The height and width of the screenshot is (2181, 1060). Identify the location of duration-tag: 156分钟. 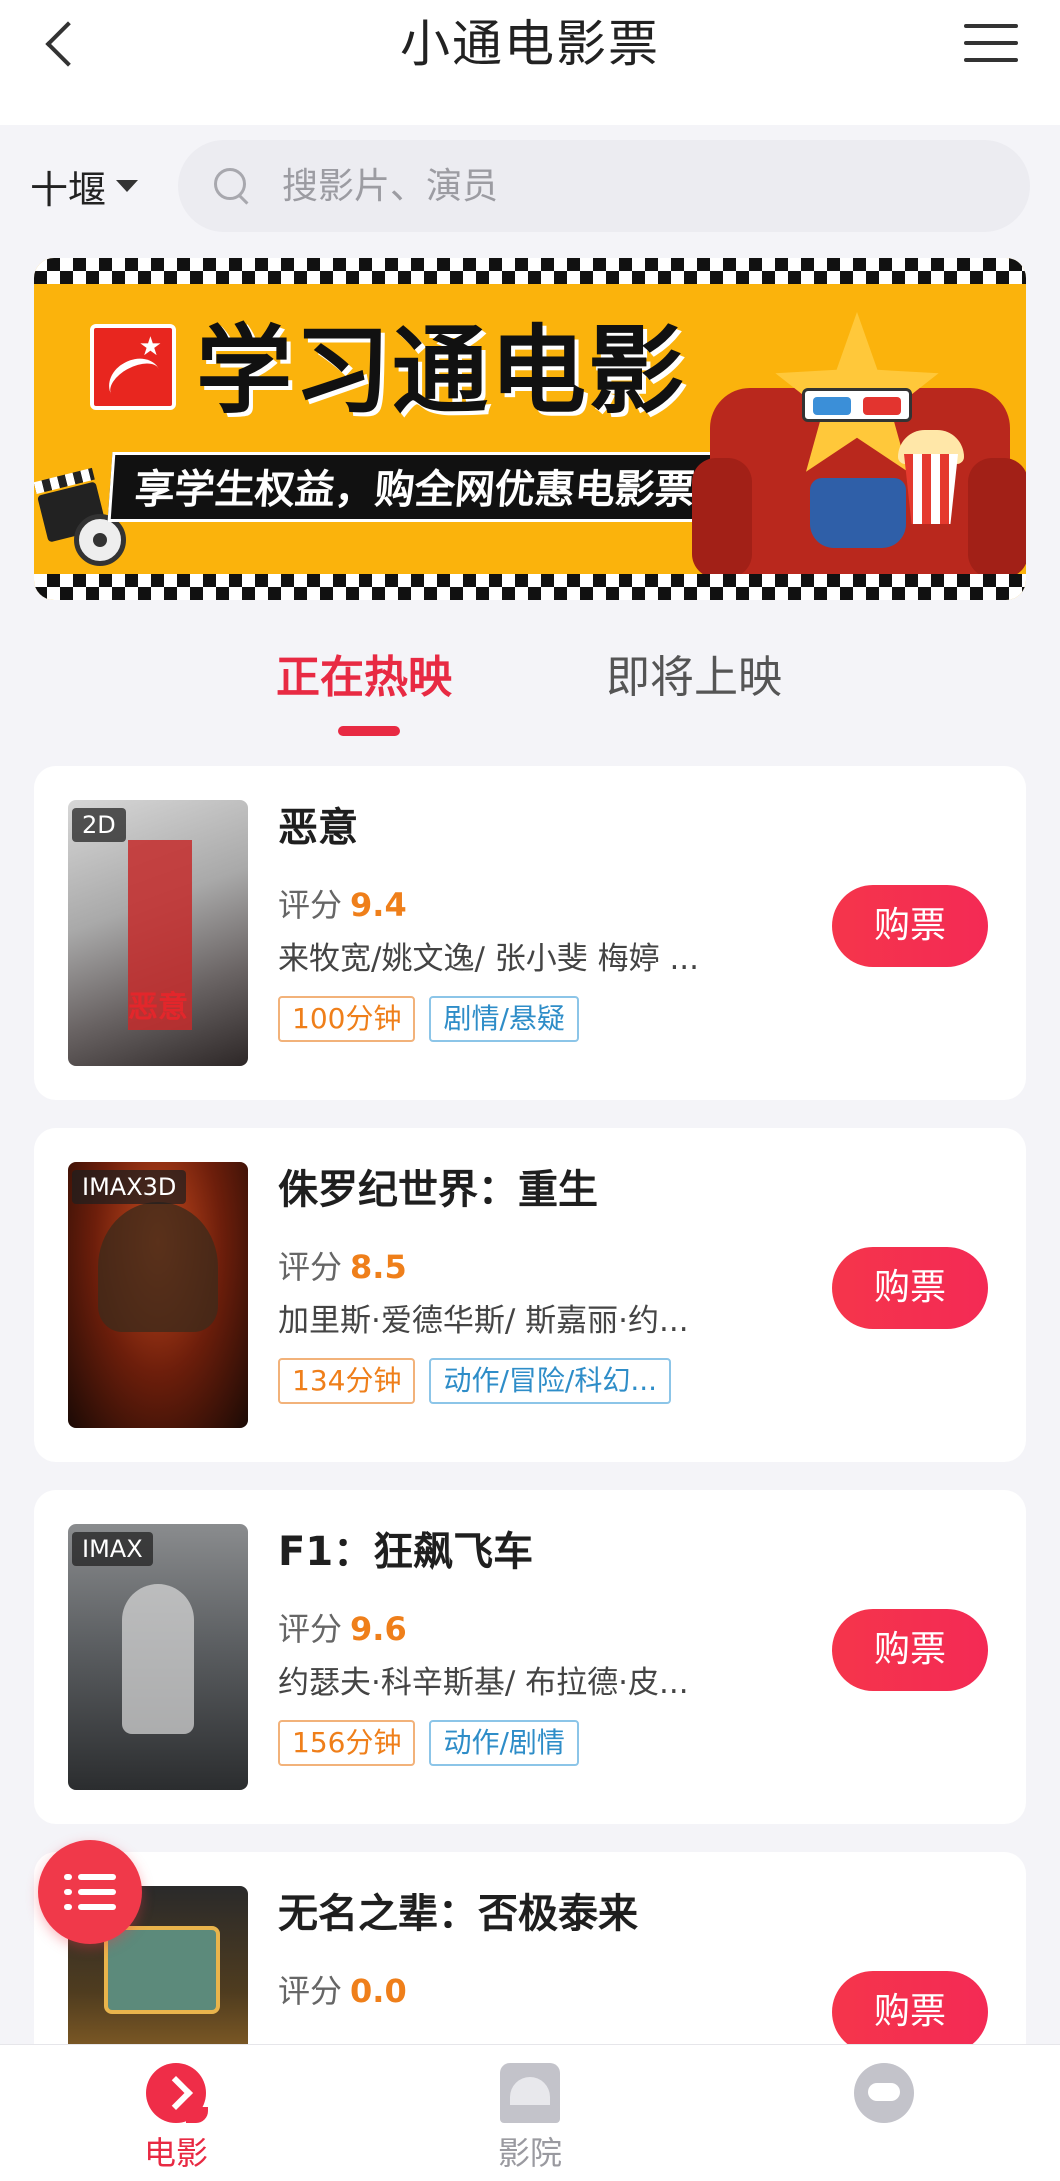
(347, 1743).